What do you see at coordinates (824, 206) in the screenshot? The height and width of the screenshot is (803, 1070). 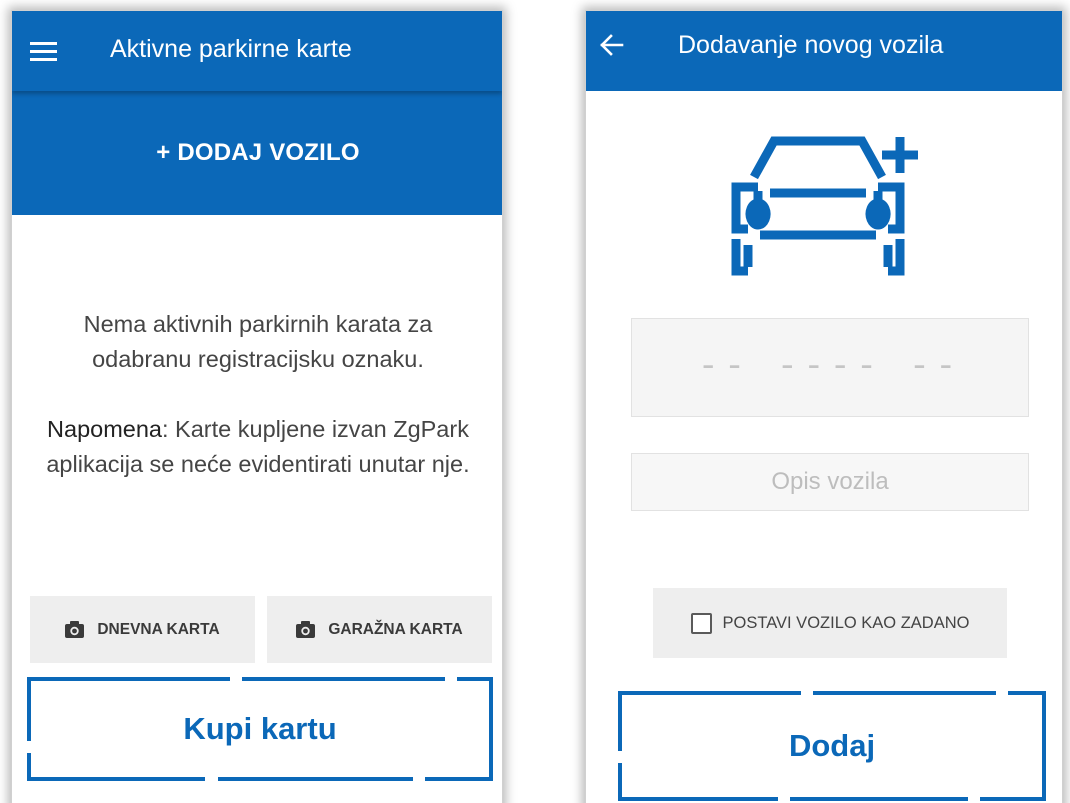 I see `car-add-icon` at bounding box center [824, 206].